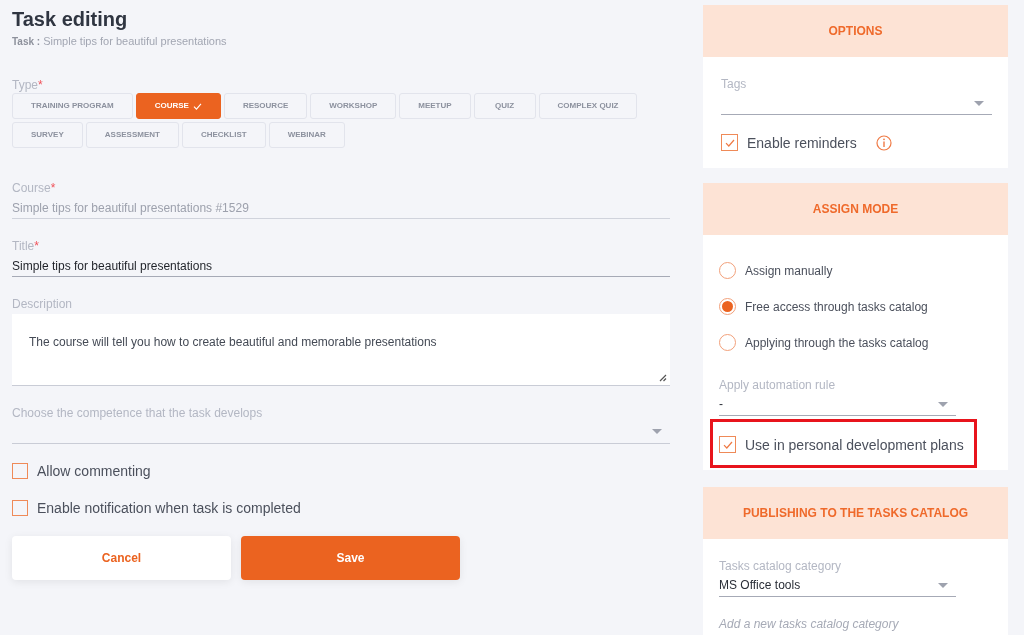 The width and height of the screenshot is (1024, 635). What do you see at coordinates (855, 31) in the screenshot?
I see `section-header: OPTIONS` at bounding box center [855, 31].